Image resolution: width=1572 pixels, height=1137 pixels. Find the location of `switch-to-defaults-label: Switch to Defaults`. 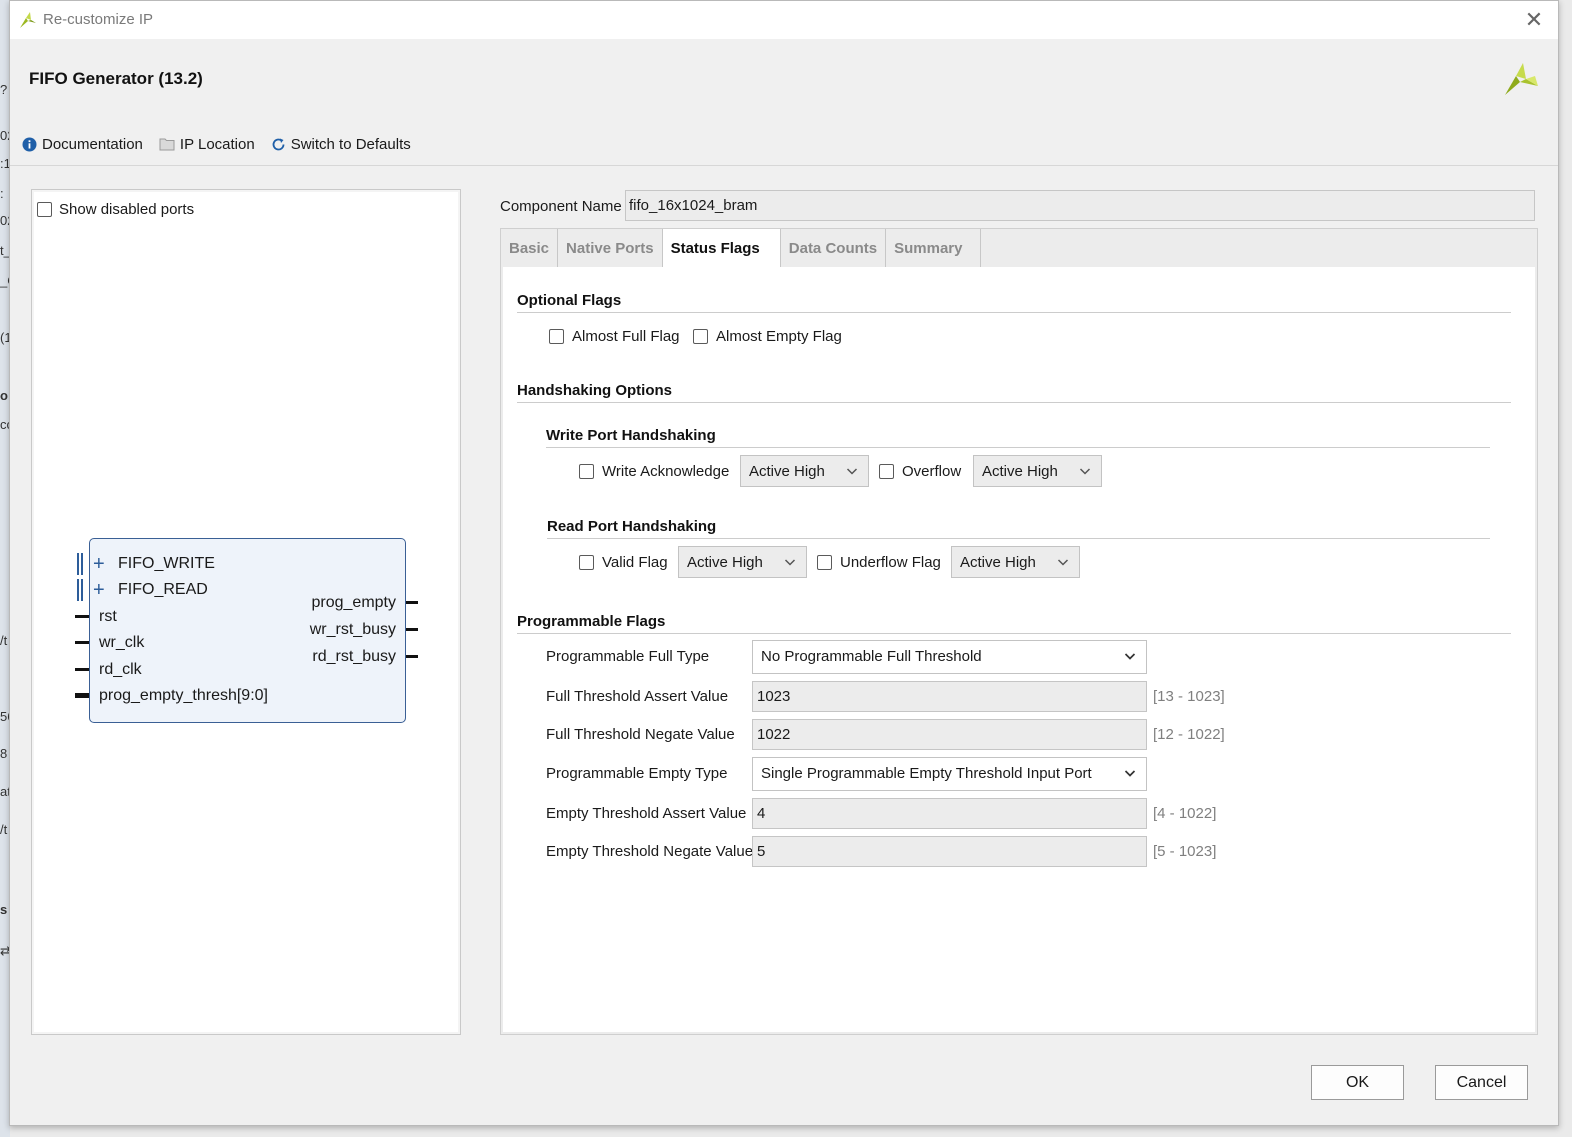

switch-to-defaults-label: Switch to Defaults is located at coordinates (350, 144).